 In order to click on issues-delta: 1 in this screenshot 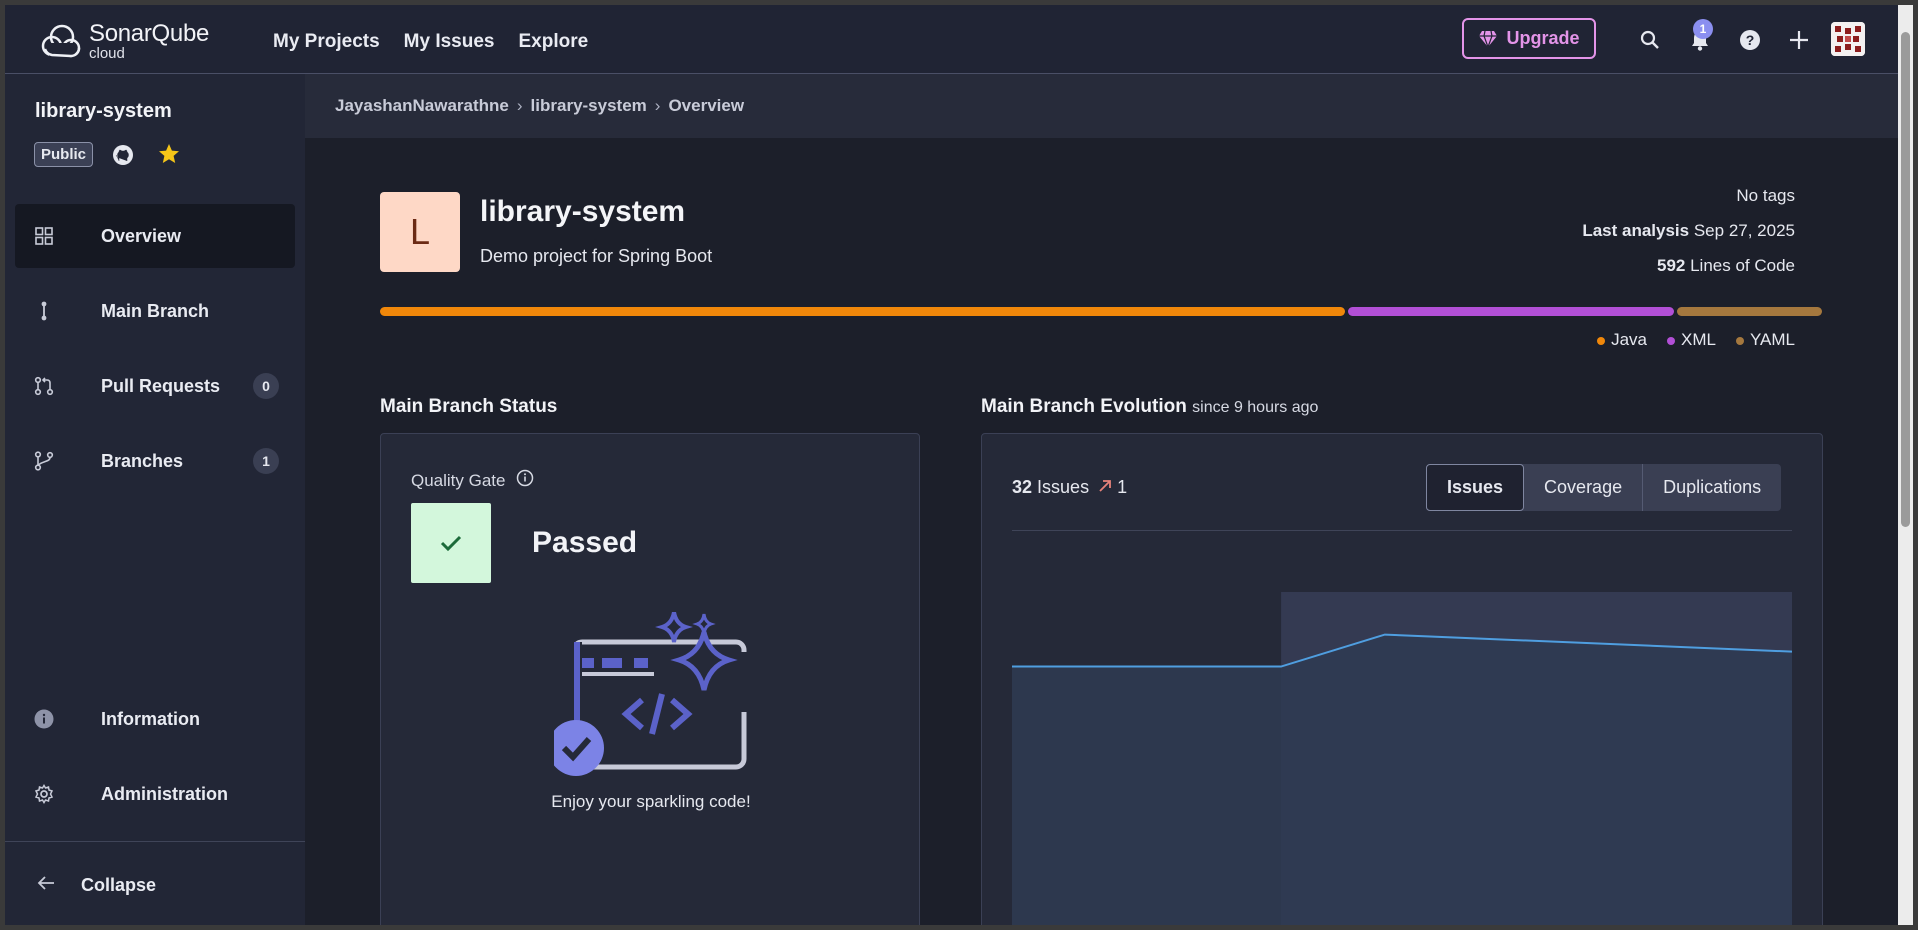, I will do `click(1122, 487)`.